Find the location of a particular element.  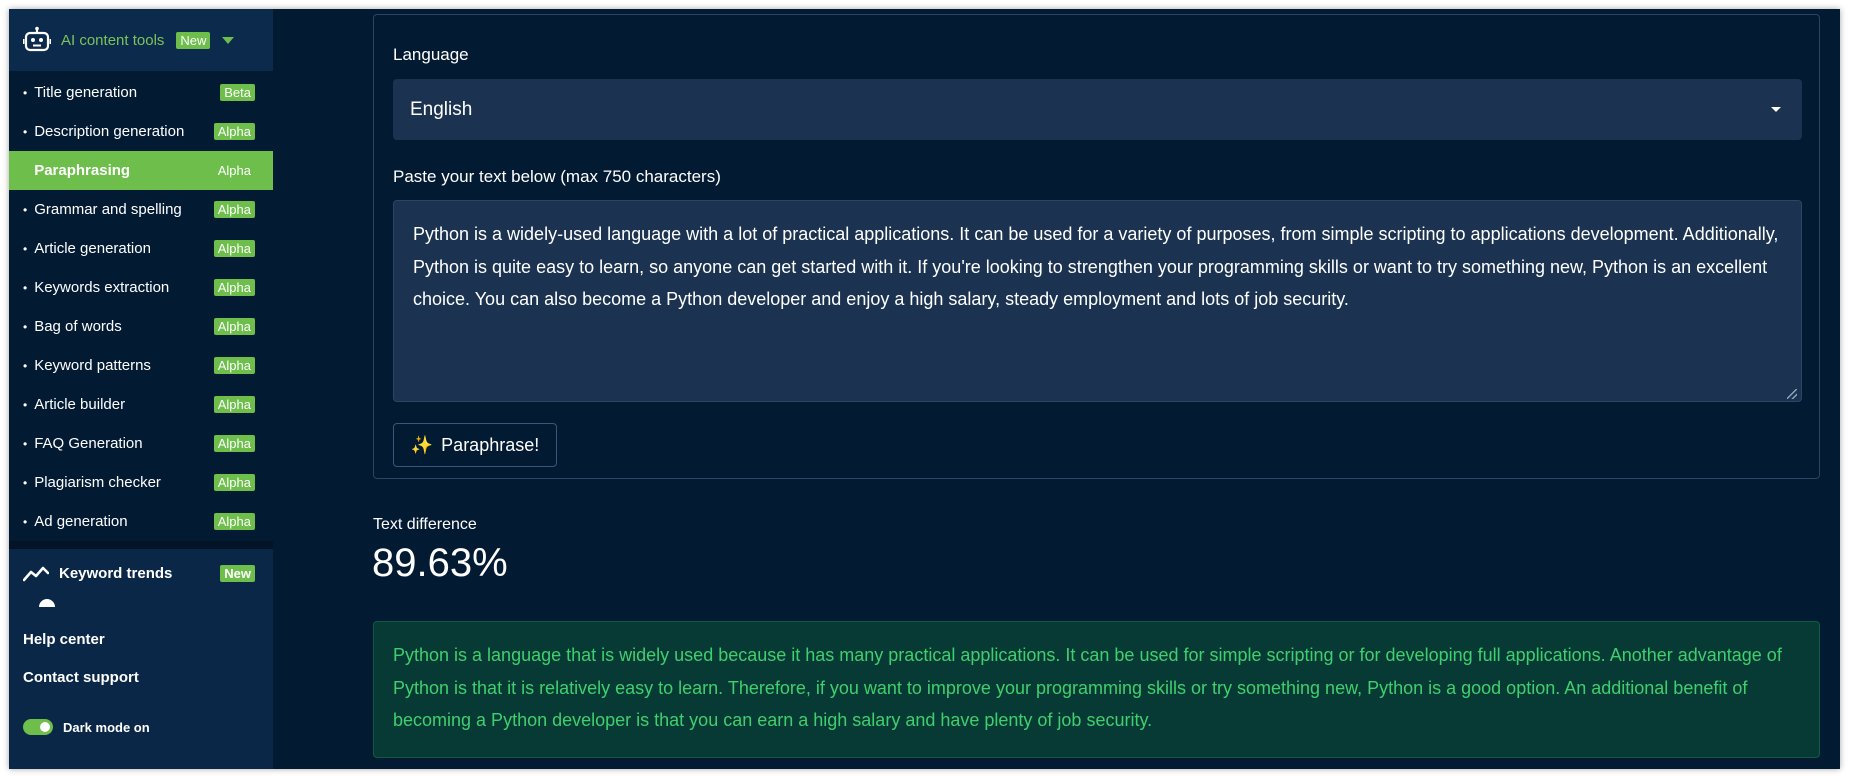

paraphrase-button-label: Paraphrase! is located at coordinates (490, 444).